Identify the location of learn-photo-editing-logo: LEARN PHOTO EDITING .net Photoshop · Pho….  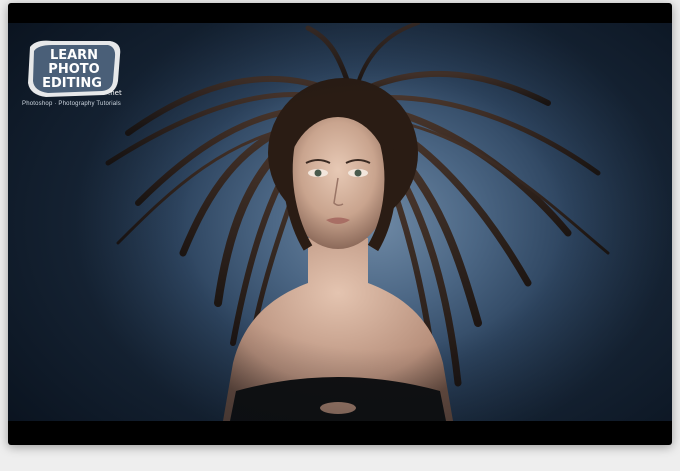
(77, 77).